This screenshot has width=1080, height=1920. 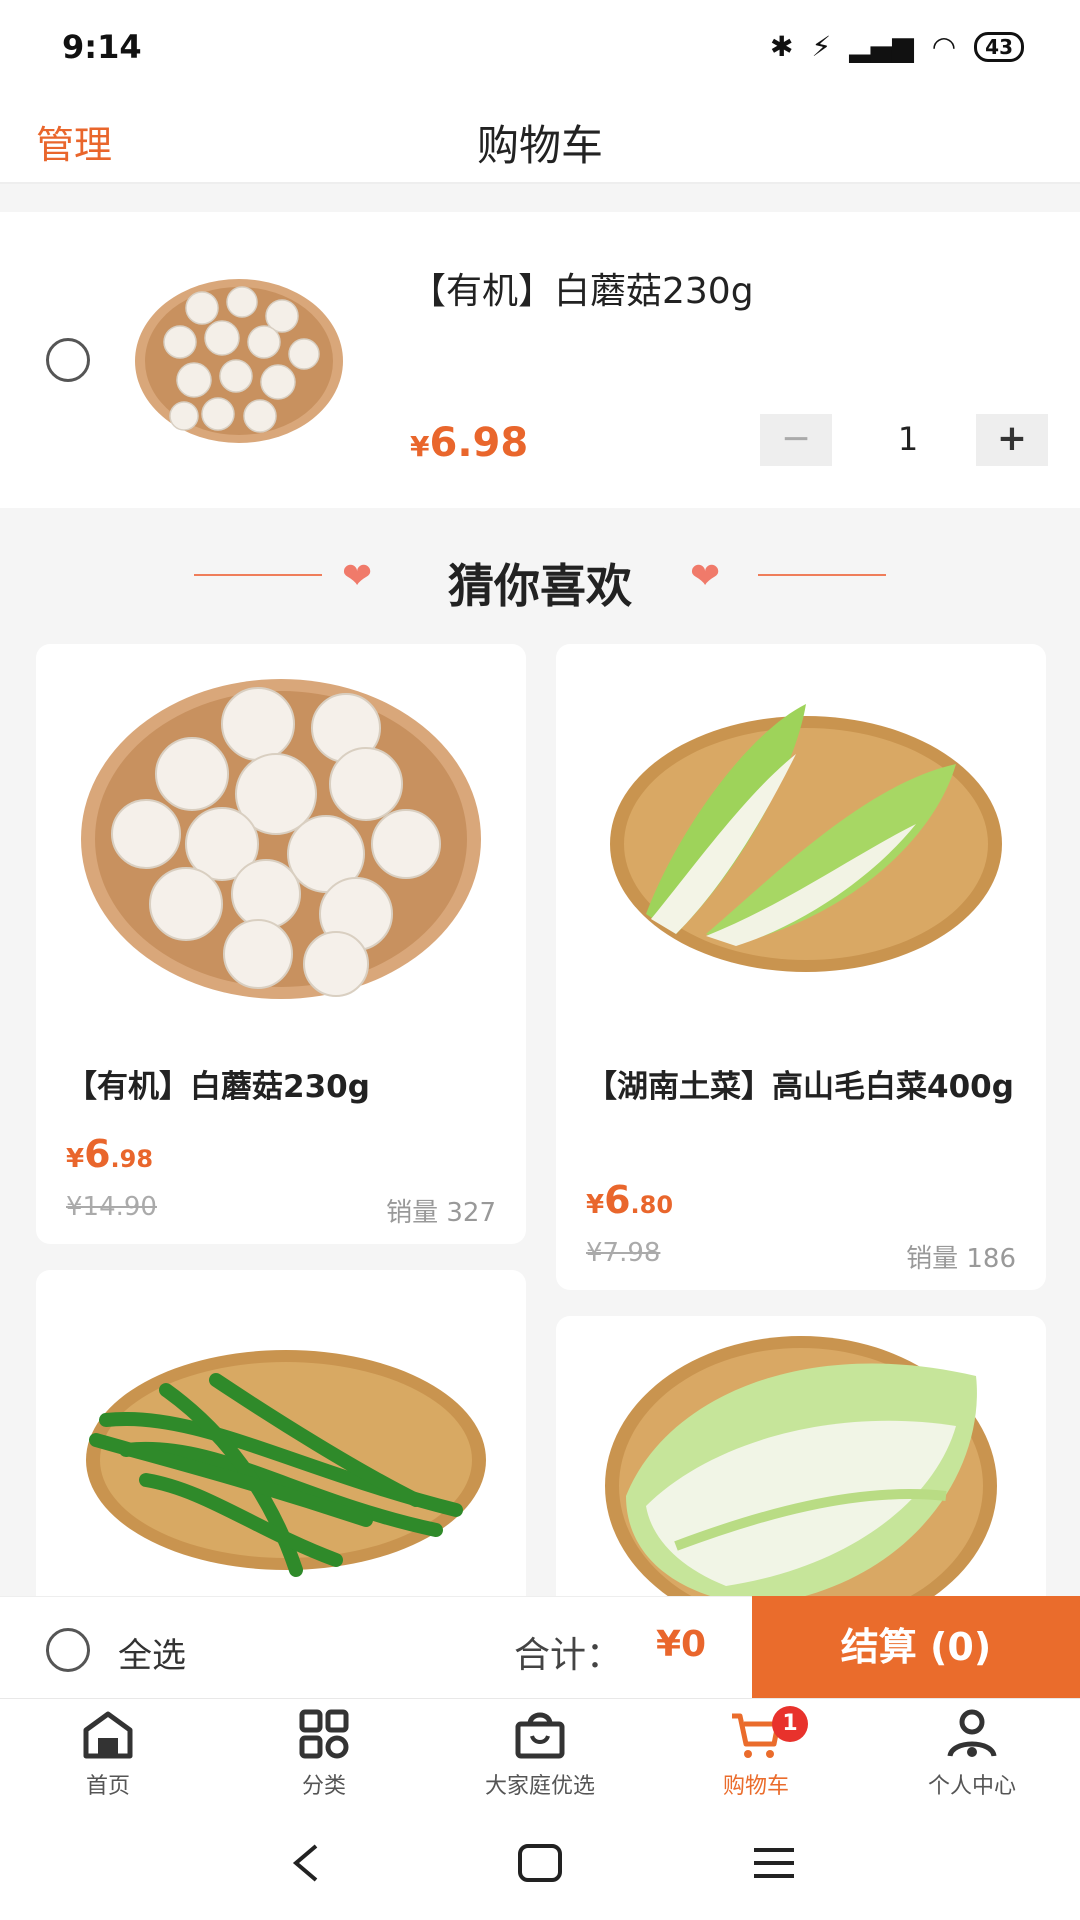 I want to click on napa-cabbage-product-image, so click(x=801, y=1463).